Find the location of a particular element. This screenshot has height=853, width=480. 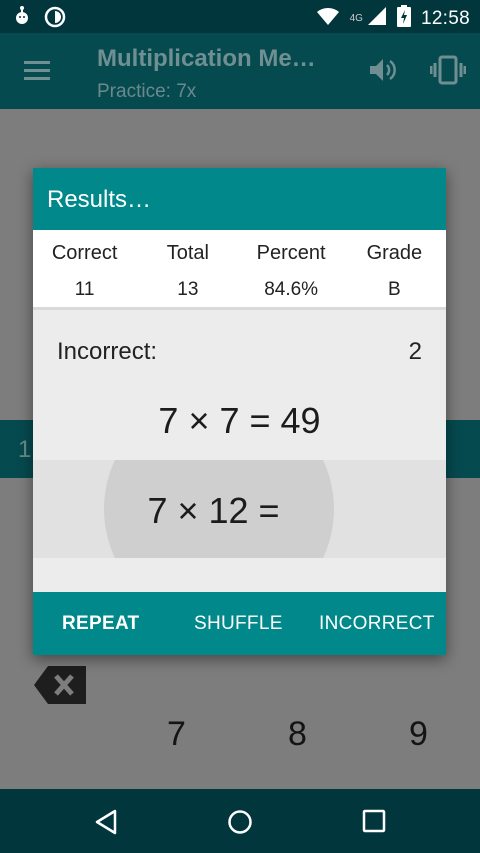

home-icon is located at coordinates (240, 824).